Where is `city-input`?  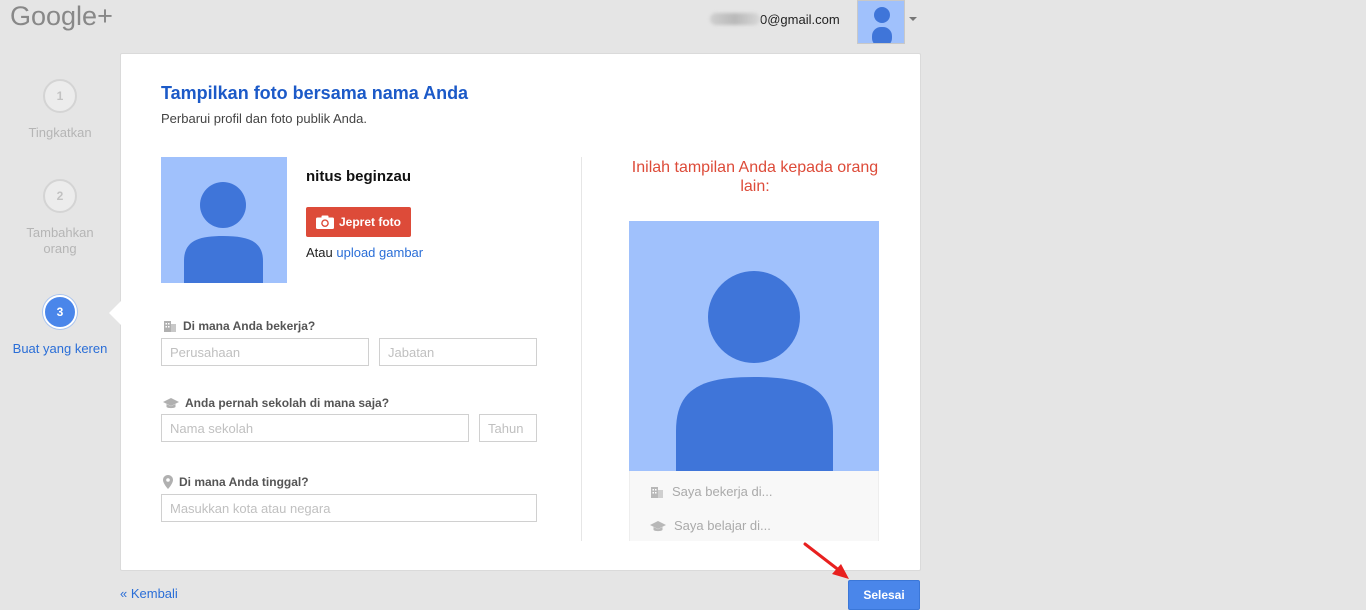 city-input is located at coordinates (349, 508).